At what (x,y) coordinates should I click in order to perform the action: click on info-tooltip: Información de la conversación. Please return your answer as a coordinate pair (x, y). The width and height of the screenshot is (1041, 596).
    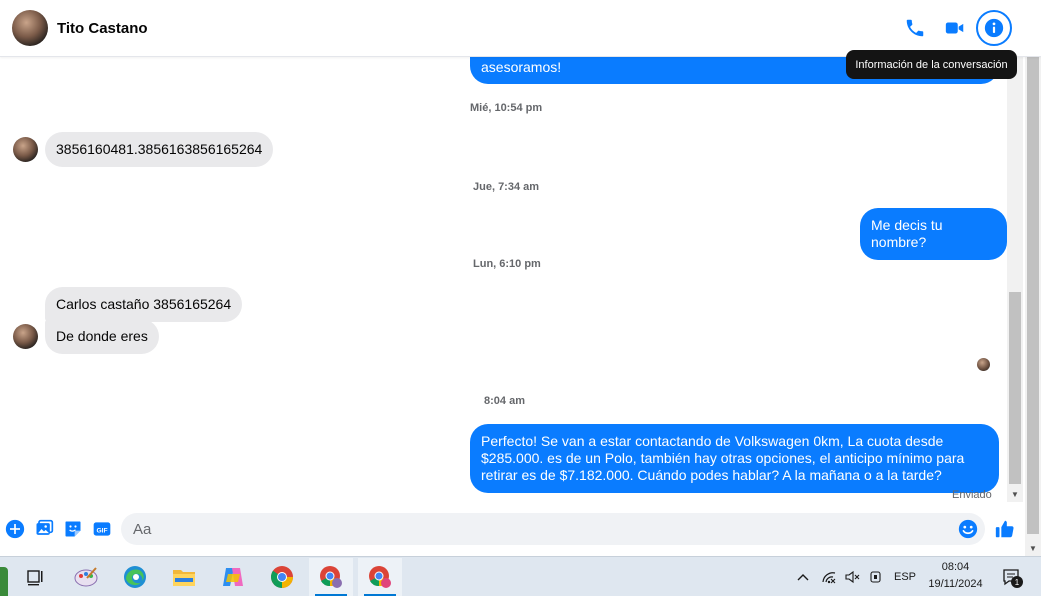
    Looking at the image, I should click on (931, 64).